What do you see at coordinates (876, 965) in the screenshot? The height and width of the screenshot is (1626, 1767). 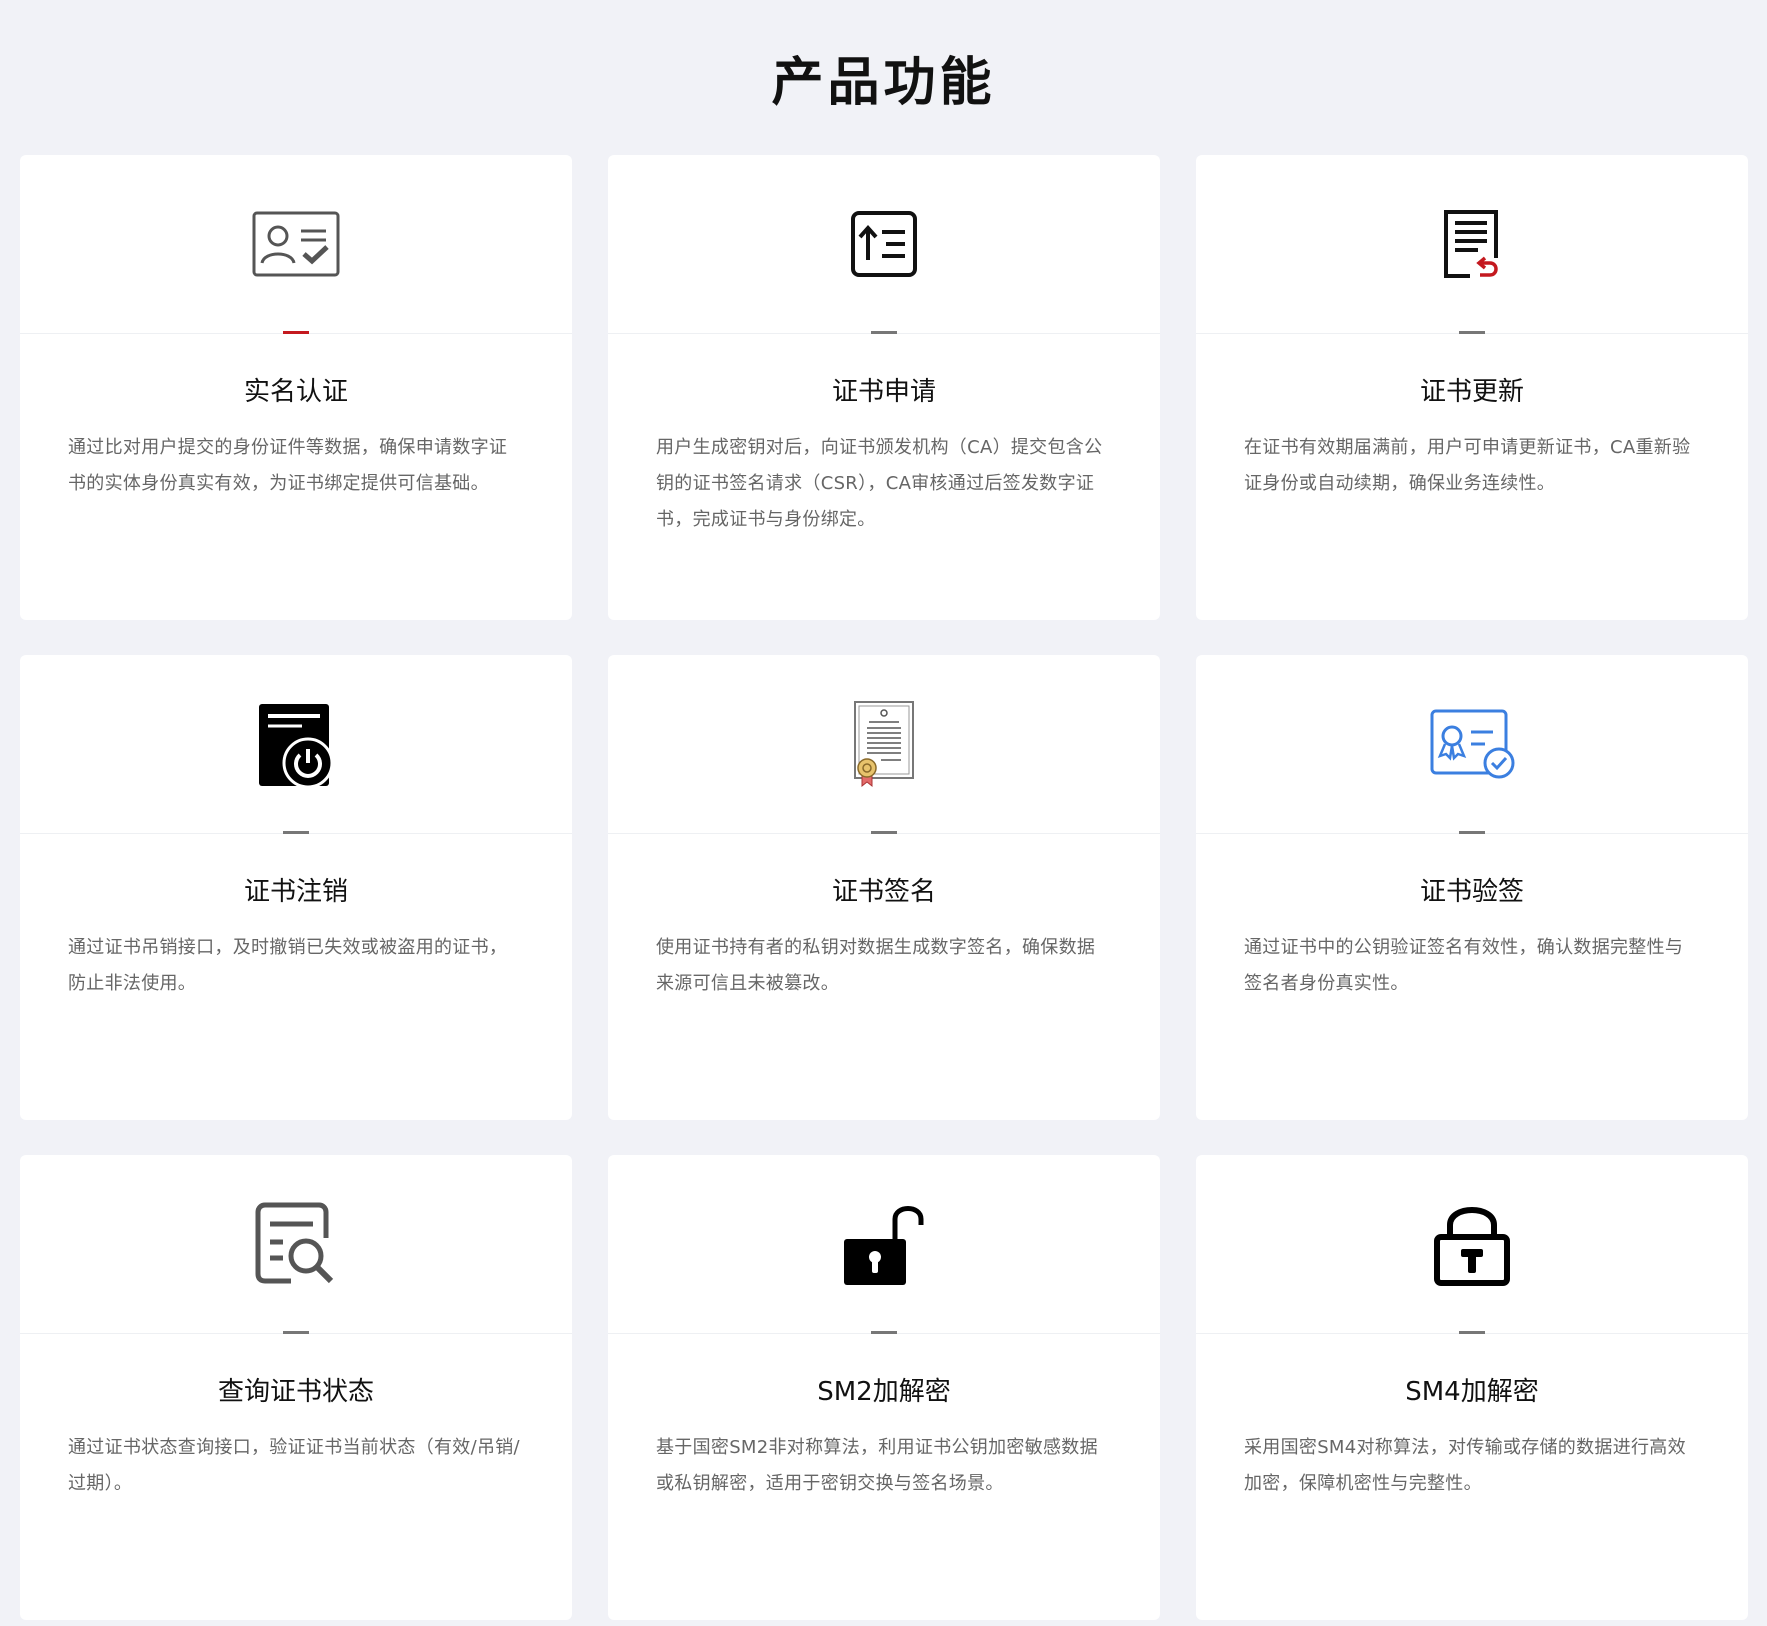 I see `card-description: 使用证书持有者的私钥对数据生成数字签名，确保数据来源可信且未被篡改。` at bounding box center [876, 965].